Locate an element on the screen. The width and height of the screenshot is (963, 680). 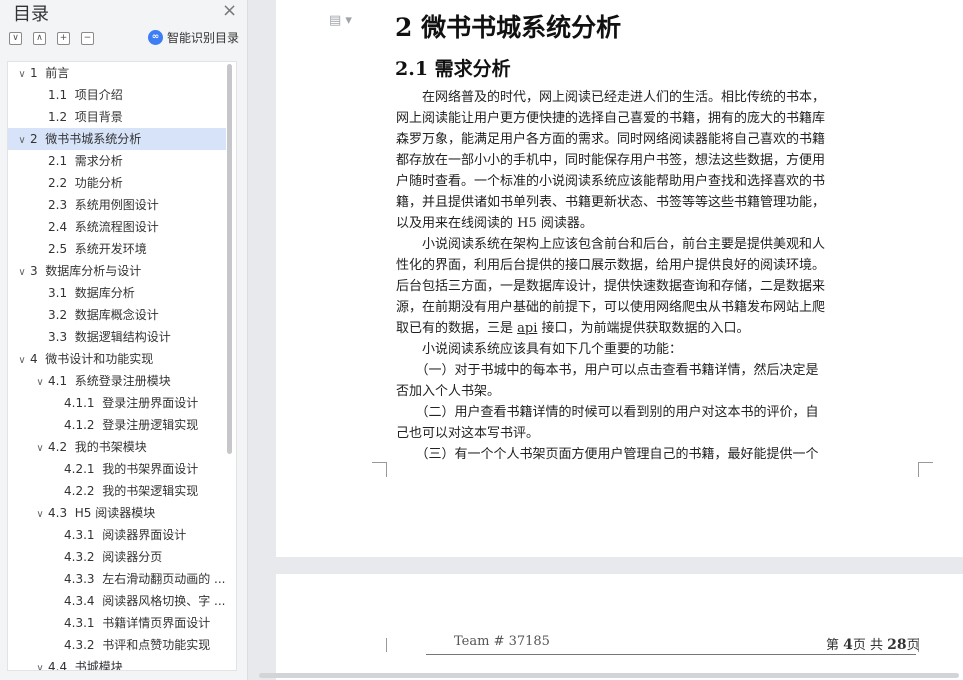
toc-item: 4.3.1 书籍详情页界面设计 is located at coordinates (117, 623).